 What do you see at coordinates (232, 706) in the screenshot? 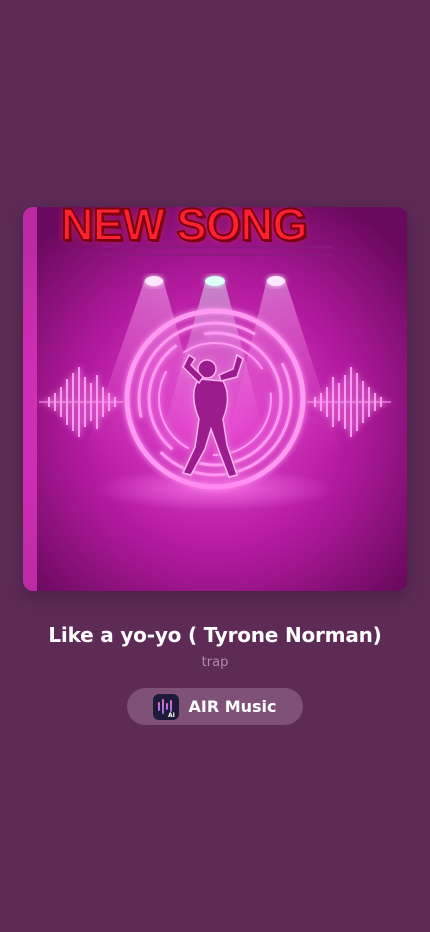
I see `app-name-label: AIR Music` at bounding box center [232, 706].